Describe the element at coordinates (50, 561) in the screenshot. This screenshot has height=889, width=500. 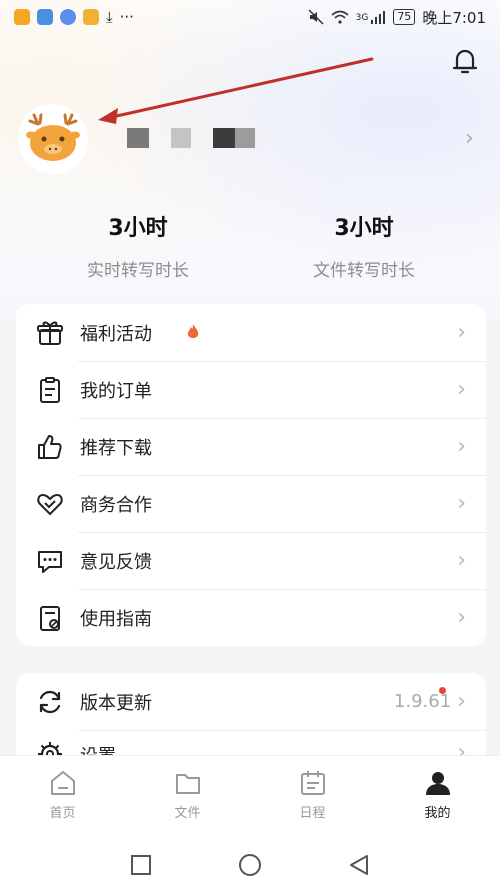
I see `chat-bubble-icon` at that location.